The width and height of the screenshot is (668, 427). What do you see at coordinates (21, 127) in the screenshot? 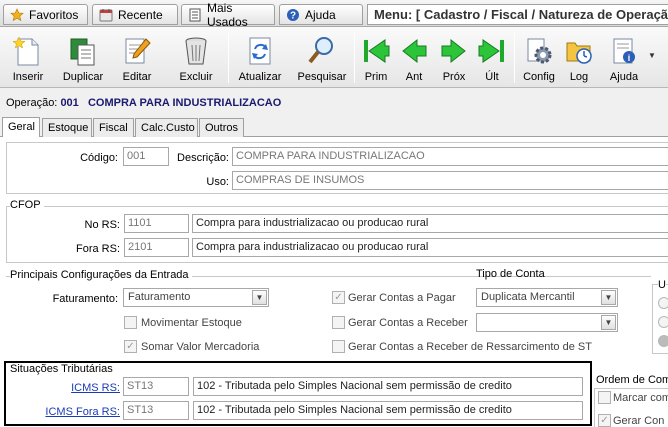
I see `tab-geral: Geral` at bounding box center [21, 127].